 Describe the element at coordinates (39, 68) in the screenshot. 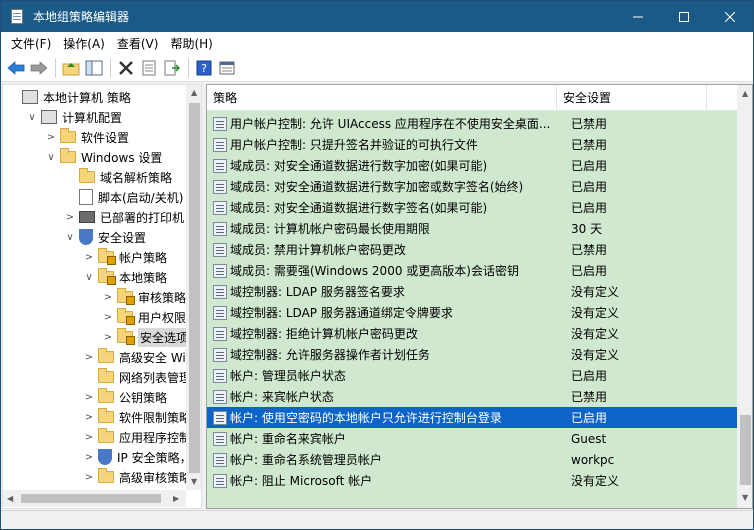

I see `forward-button` at that location.